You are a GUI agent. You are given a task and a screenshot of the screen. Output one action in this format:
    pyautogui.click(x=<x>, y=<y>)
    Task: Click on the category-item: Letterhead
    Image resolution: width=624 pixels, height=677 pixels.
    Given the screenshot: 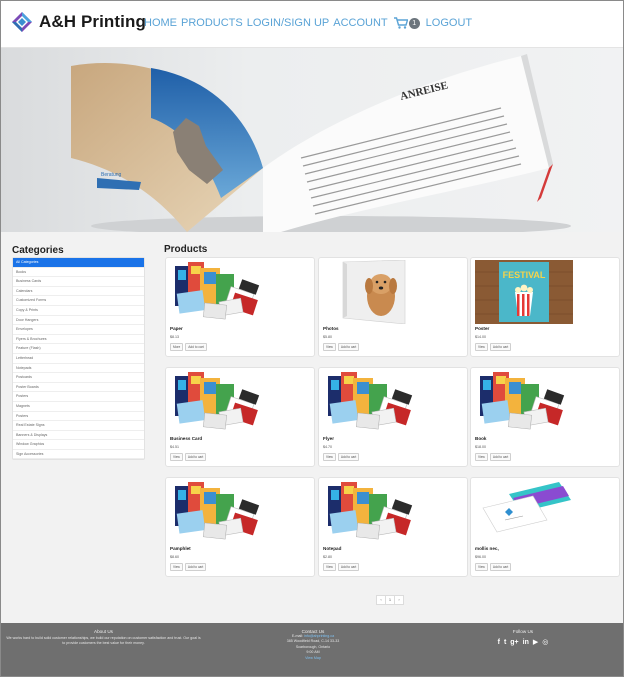 What is the action you would take?
    pyautogui.click(x=78, y=359)
    